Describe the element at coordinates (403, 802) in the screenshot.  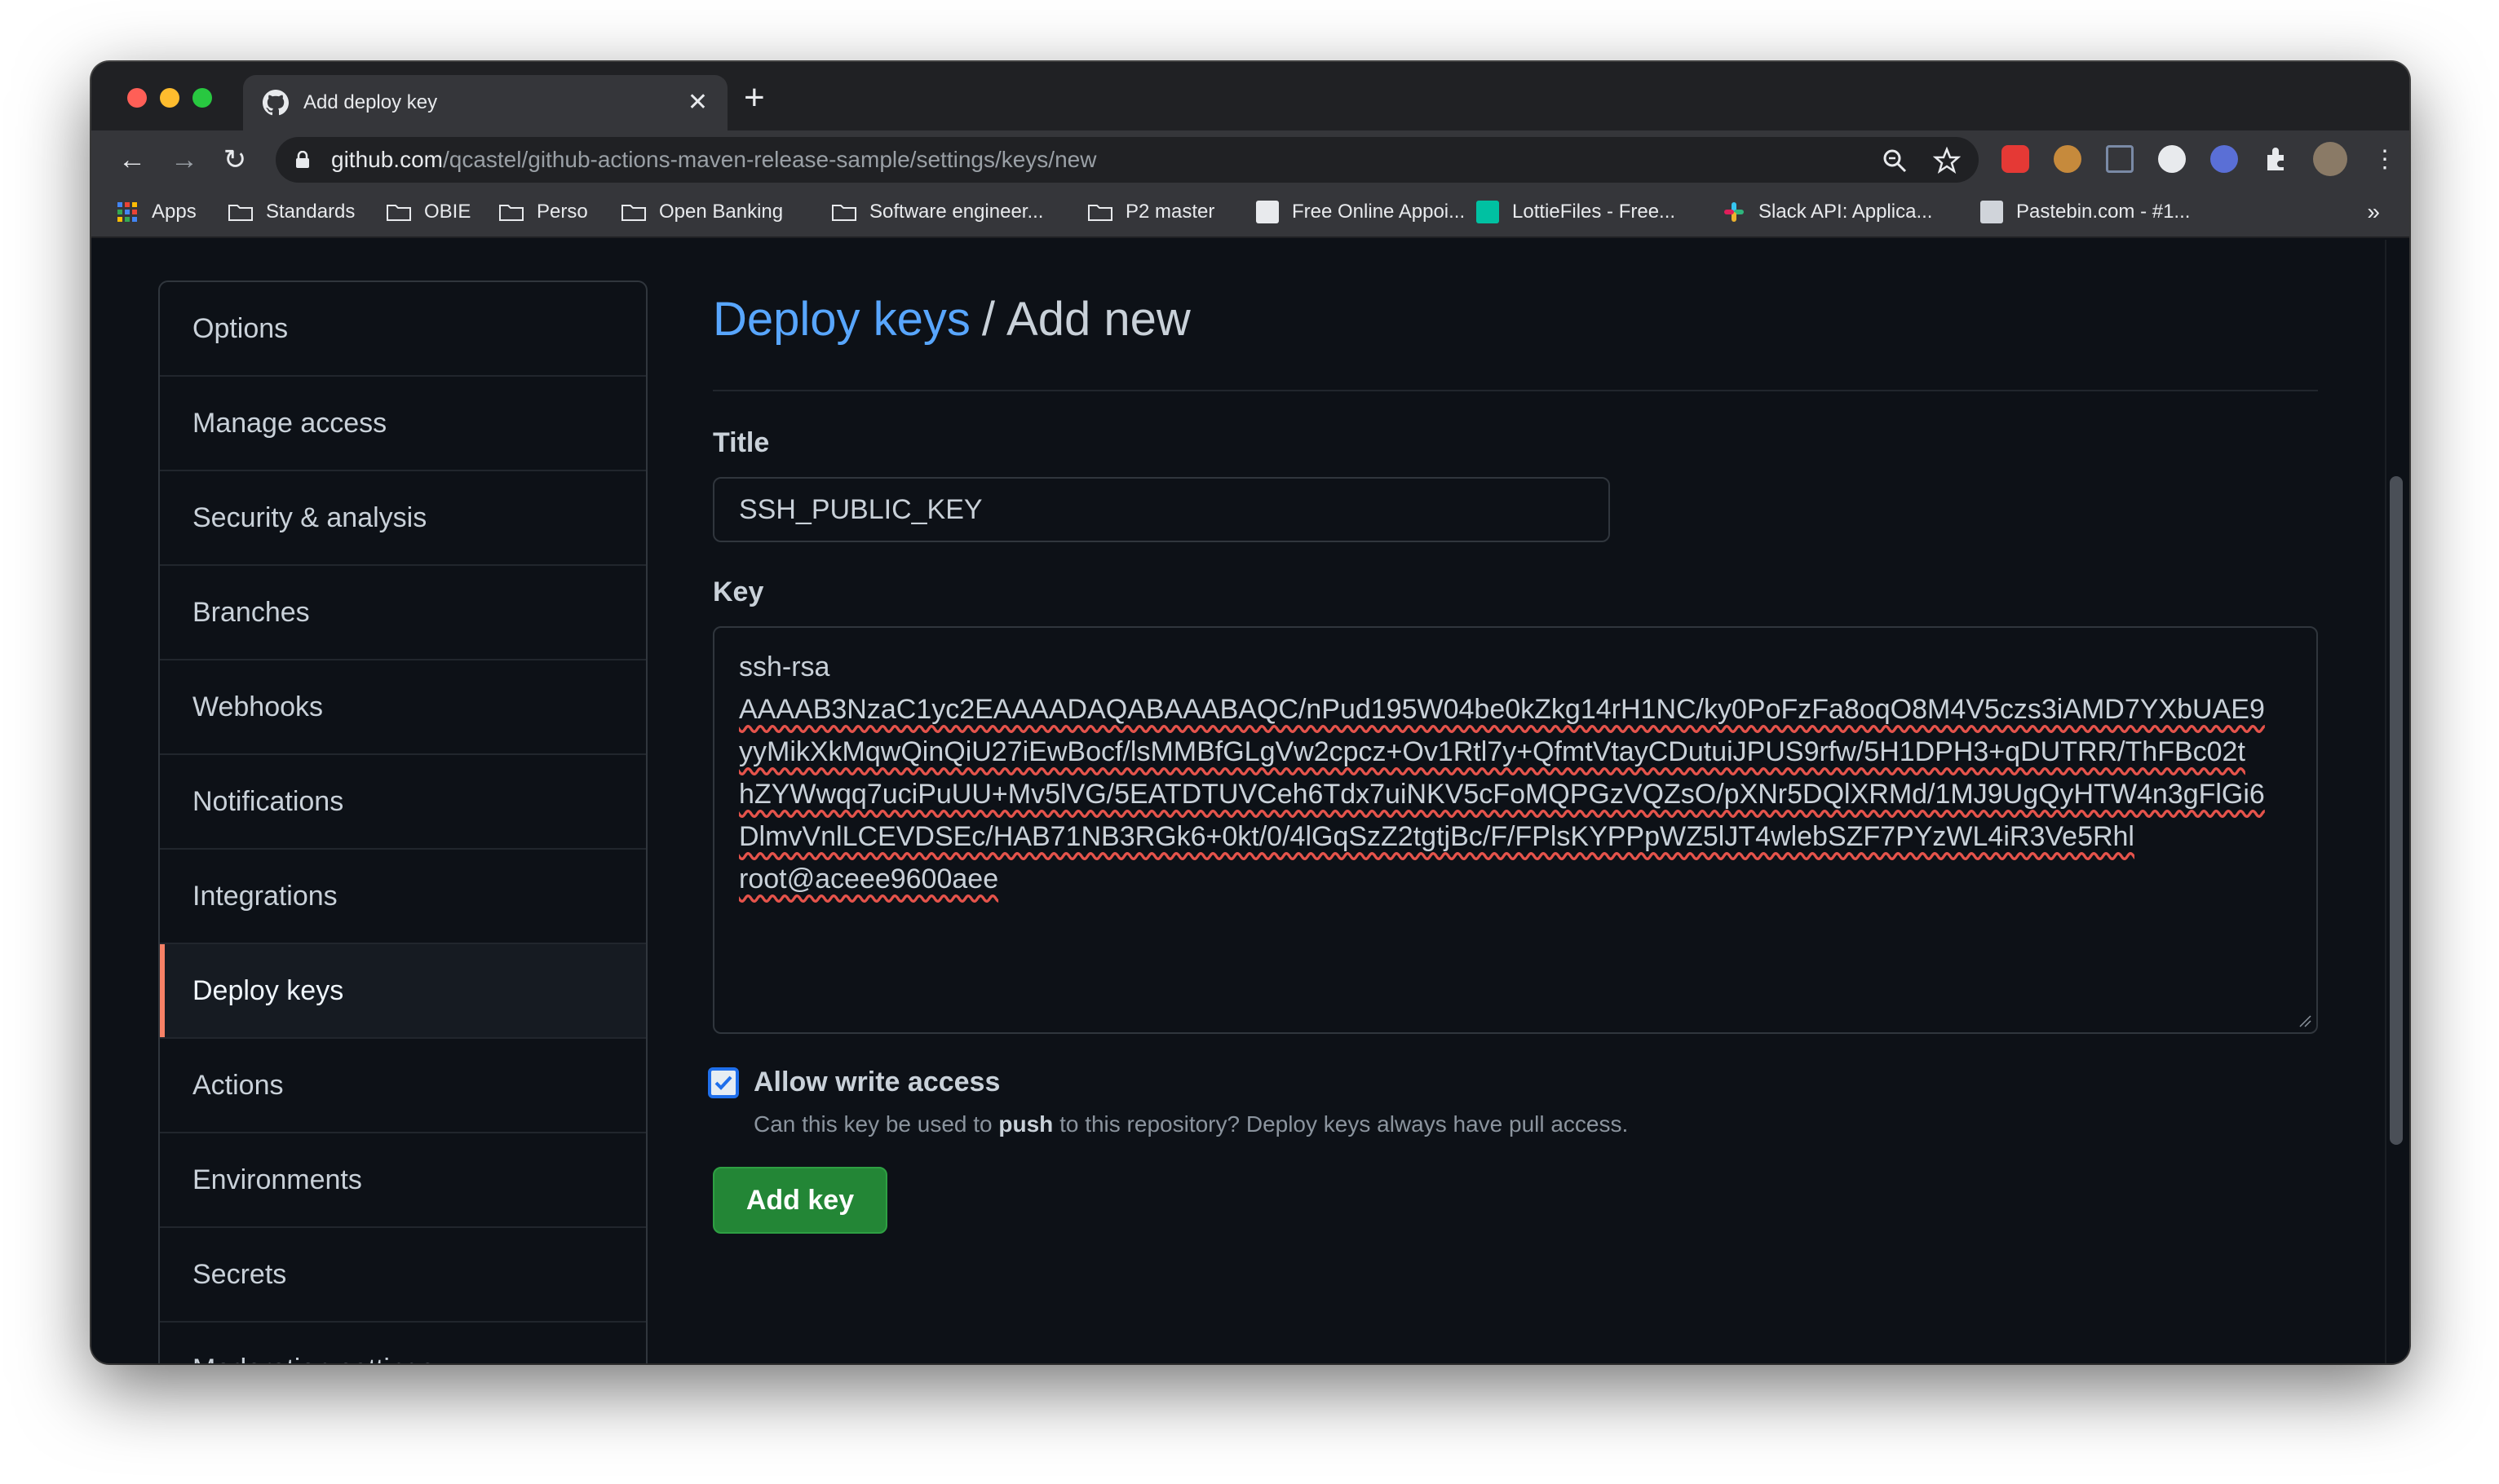
I see `sidebar-item-notifications: Notifications` at that location.